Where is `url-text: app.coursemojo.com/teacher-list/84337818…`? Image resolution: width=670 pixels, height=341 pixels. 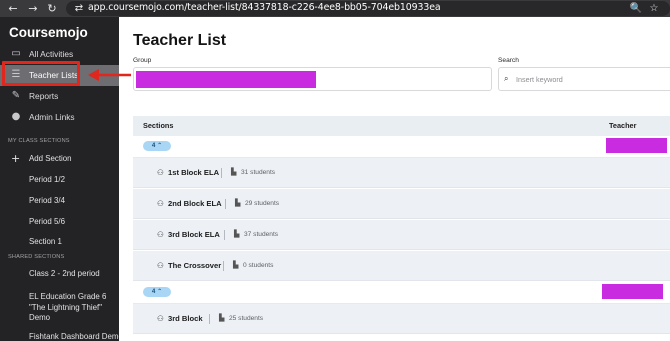
url-text: app.coursemojo.com/teacher-list/84337818… is located at coordinates (264, 8).